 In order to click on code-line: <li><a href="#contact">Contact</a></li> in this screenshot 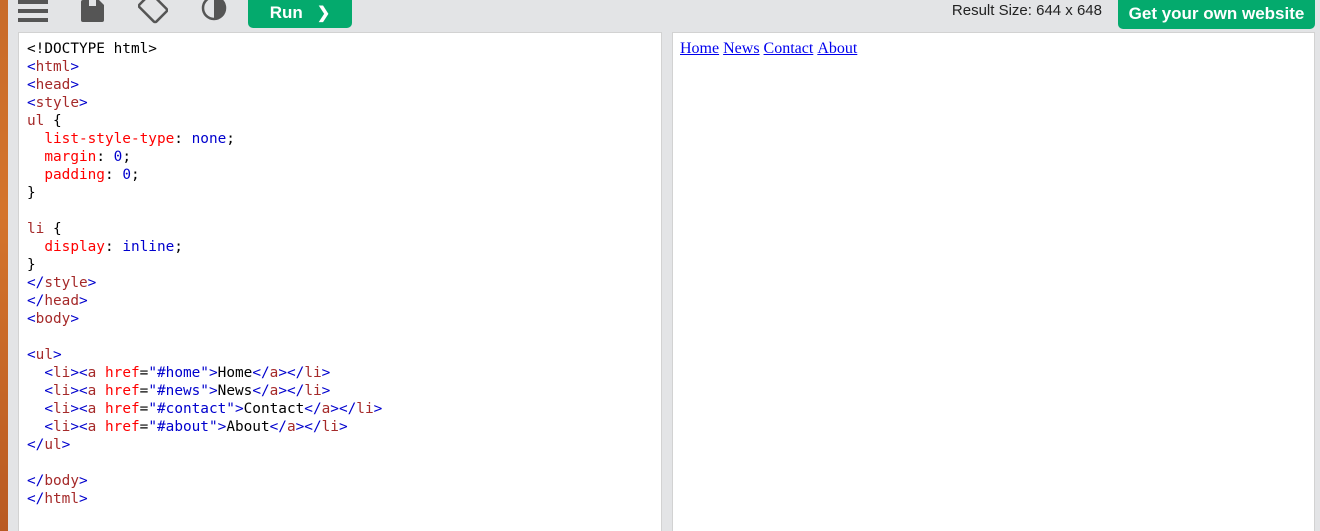, I will do `click(204, 409)`.